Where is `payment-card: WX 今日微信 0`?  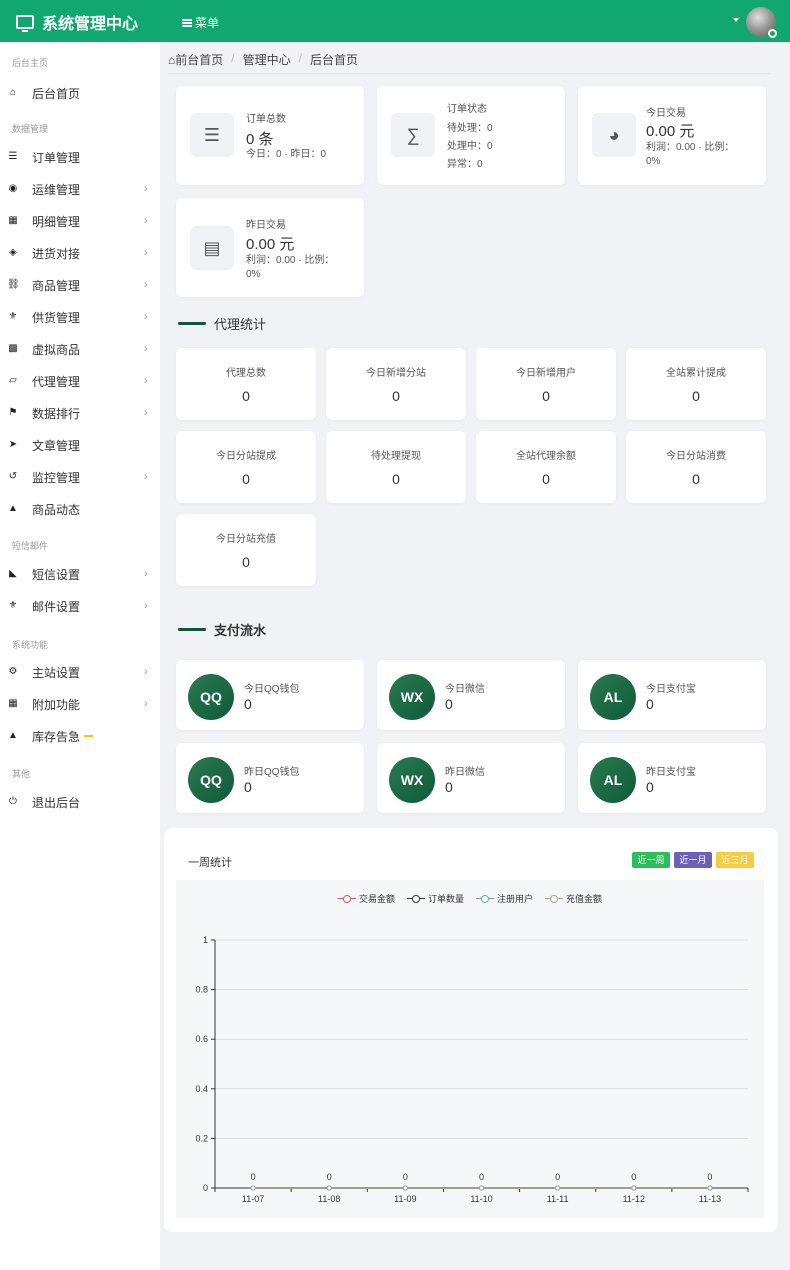
payment-card: WX 今日微信 0 is located at coordinates (471, 695).